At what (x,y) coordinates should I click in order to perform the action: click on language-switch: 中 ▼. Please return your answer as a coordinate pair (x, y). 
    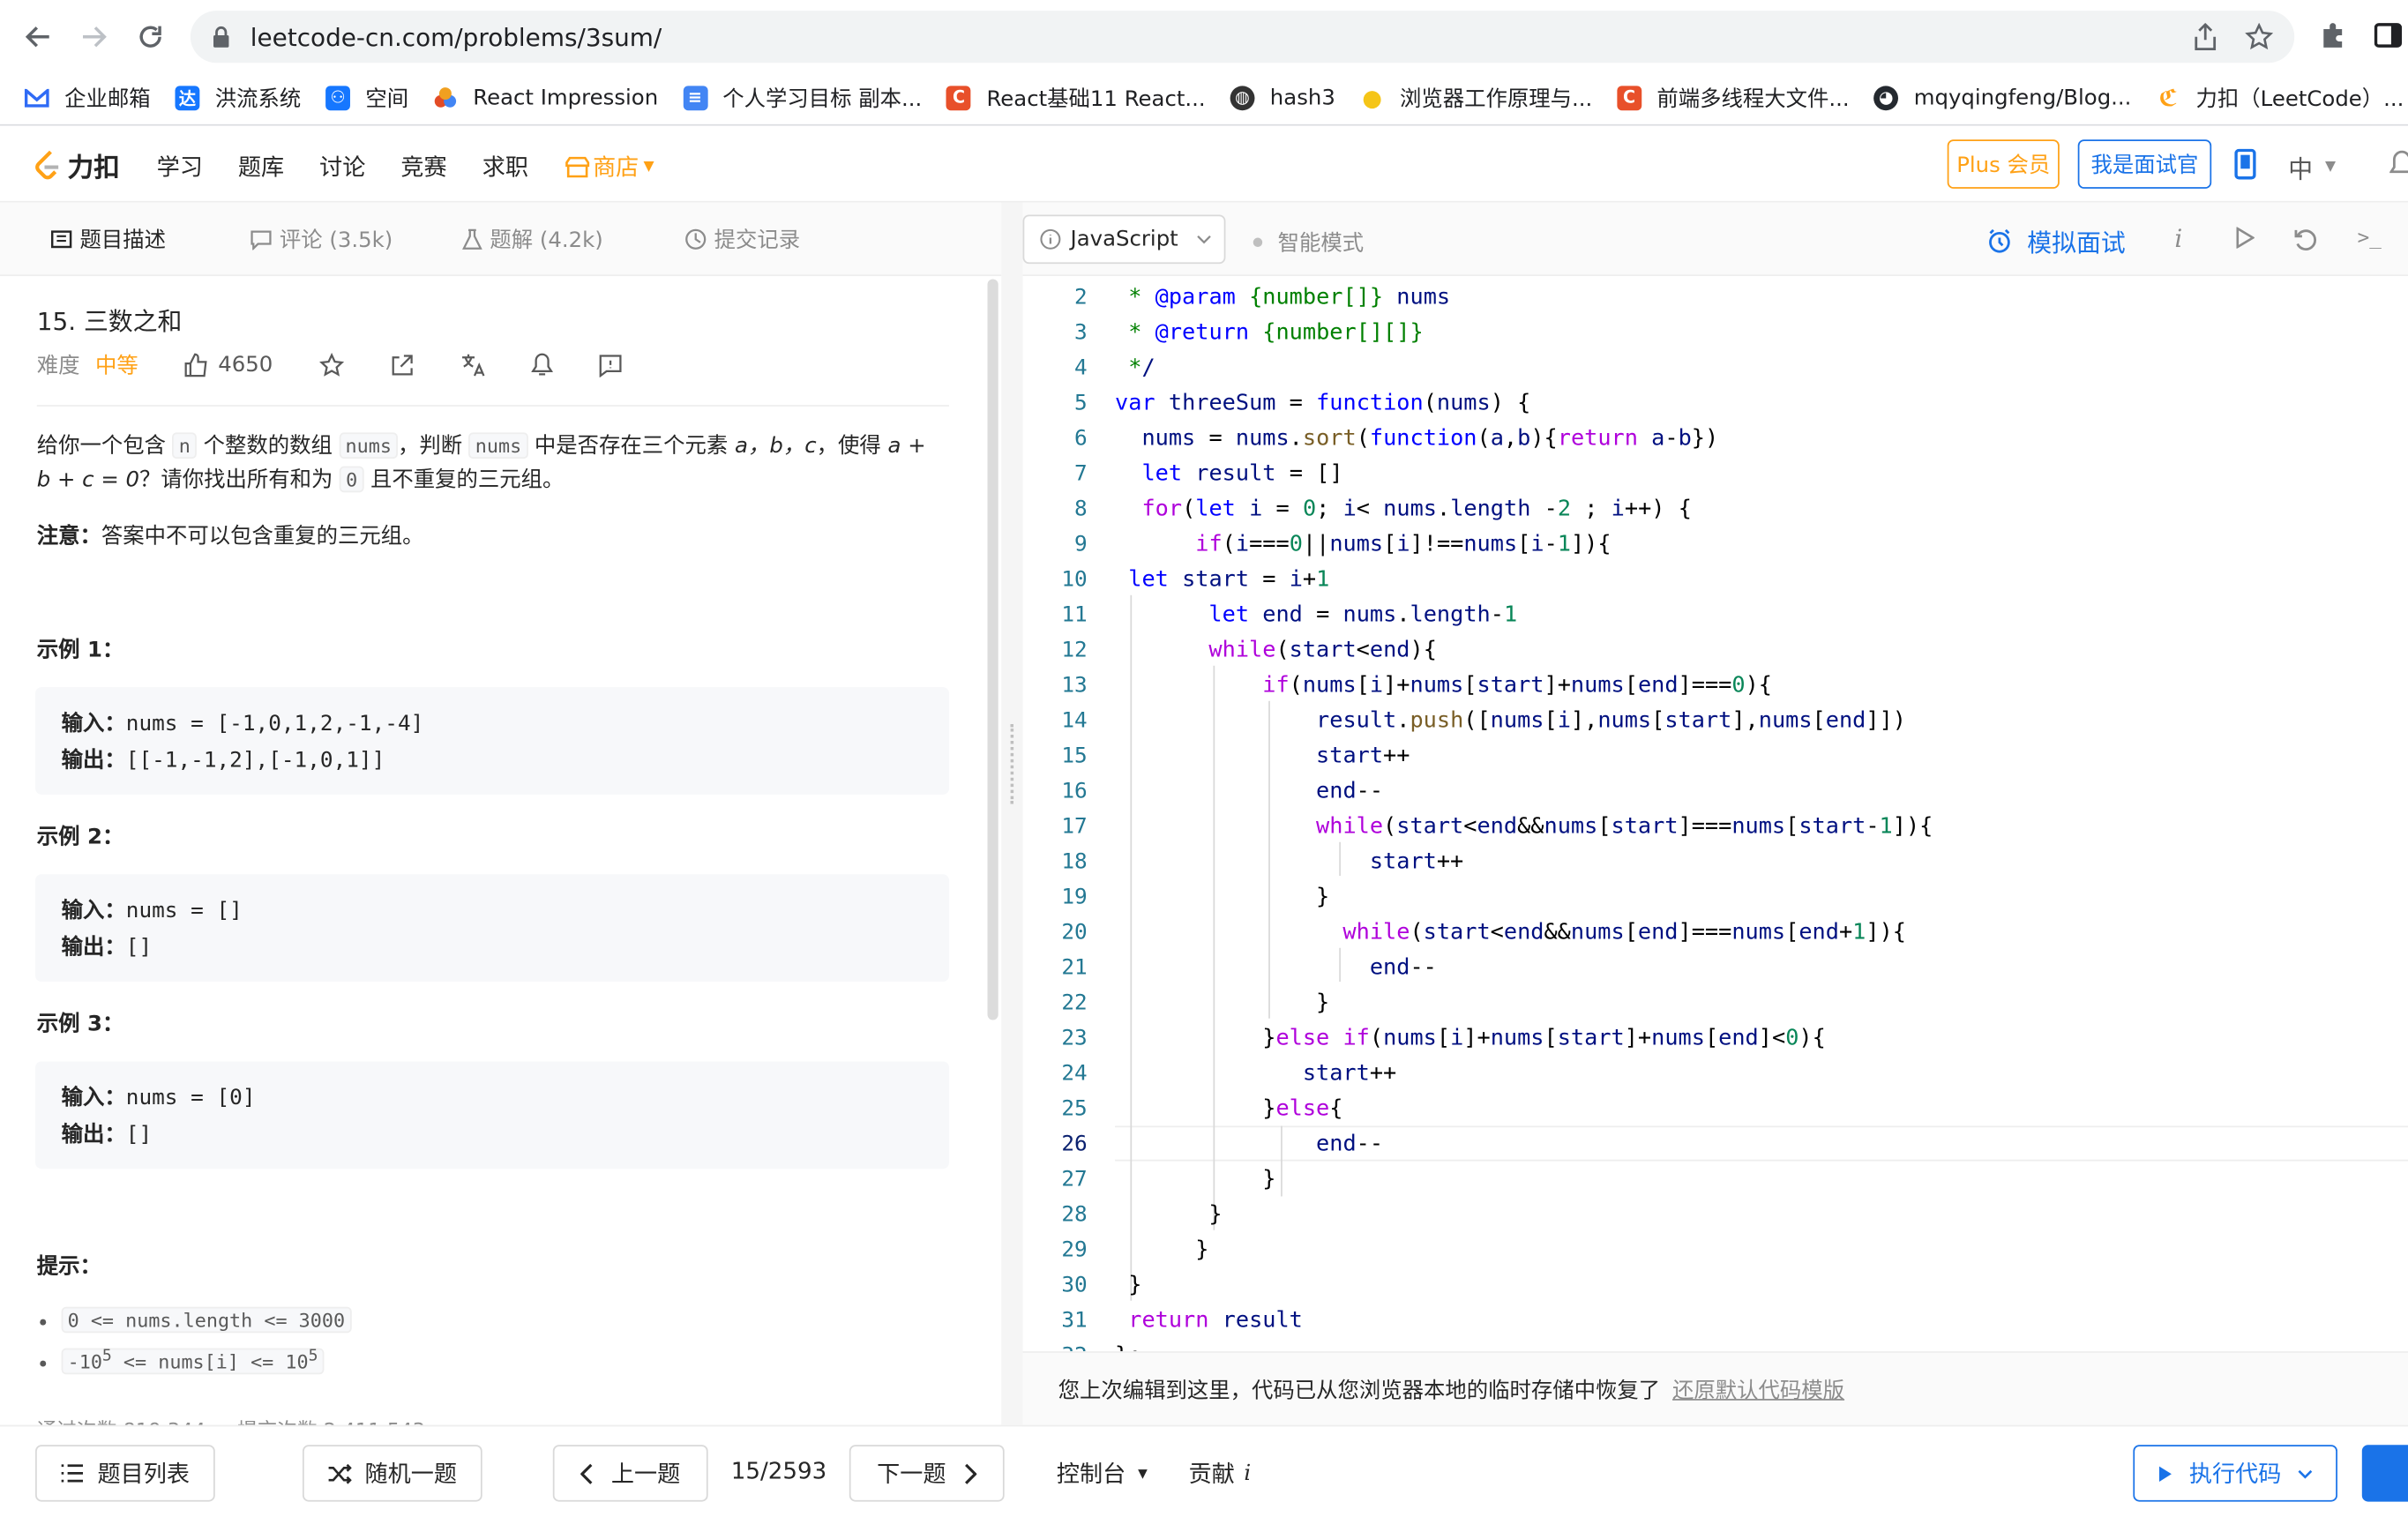
    Looking at the image, I should click on (2312, 168).